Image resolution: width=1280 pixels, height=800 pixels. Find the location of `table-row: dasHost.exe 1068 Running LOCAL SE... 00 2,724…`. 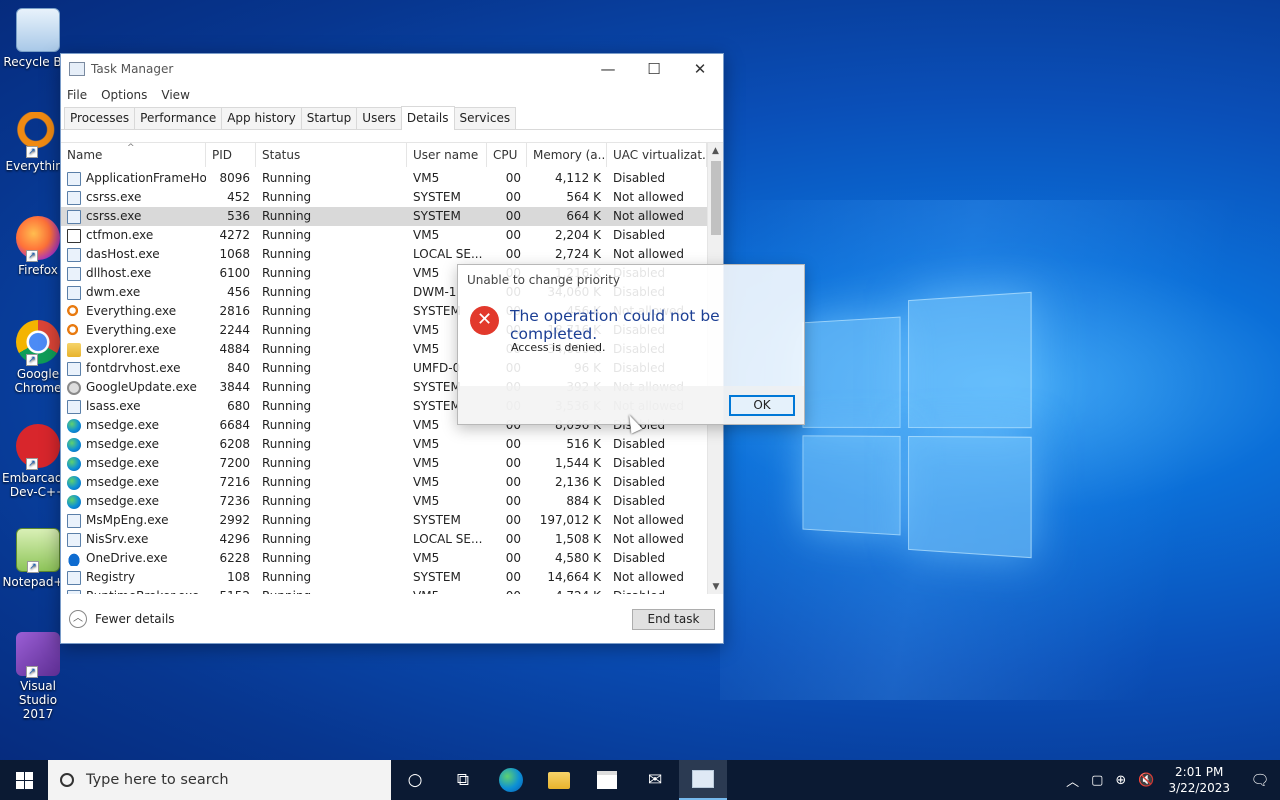

table-row: dasHost.exe 1068 Running LOCAL SE... 00 2,724… is located at coordinates (384, 254).